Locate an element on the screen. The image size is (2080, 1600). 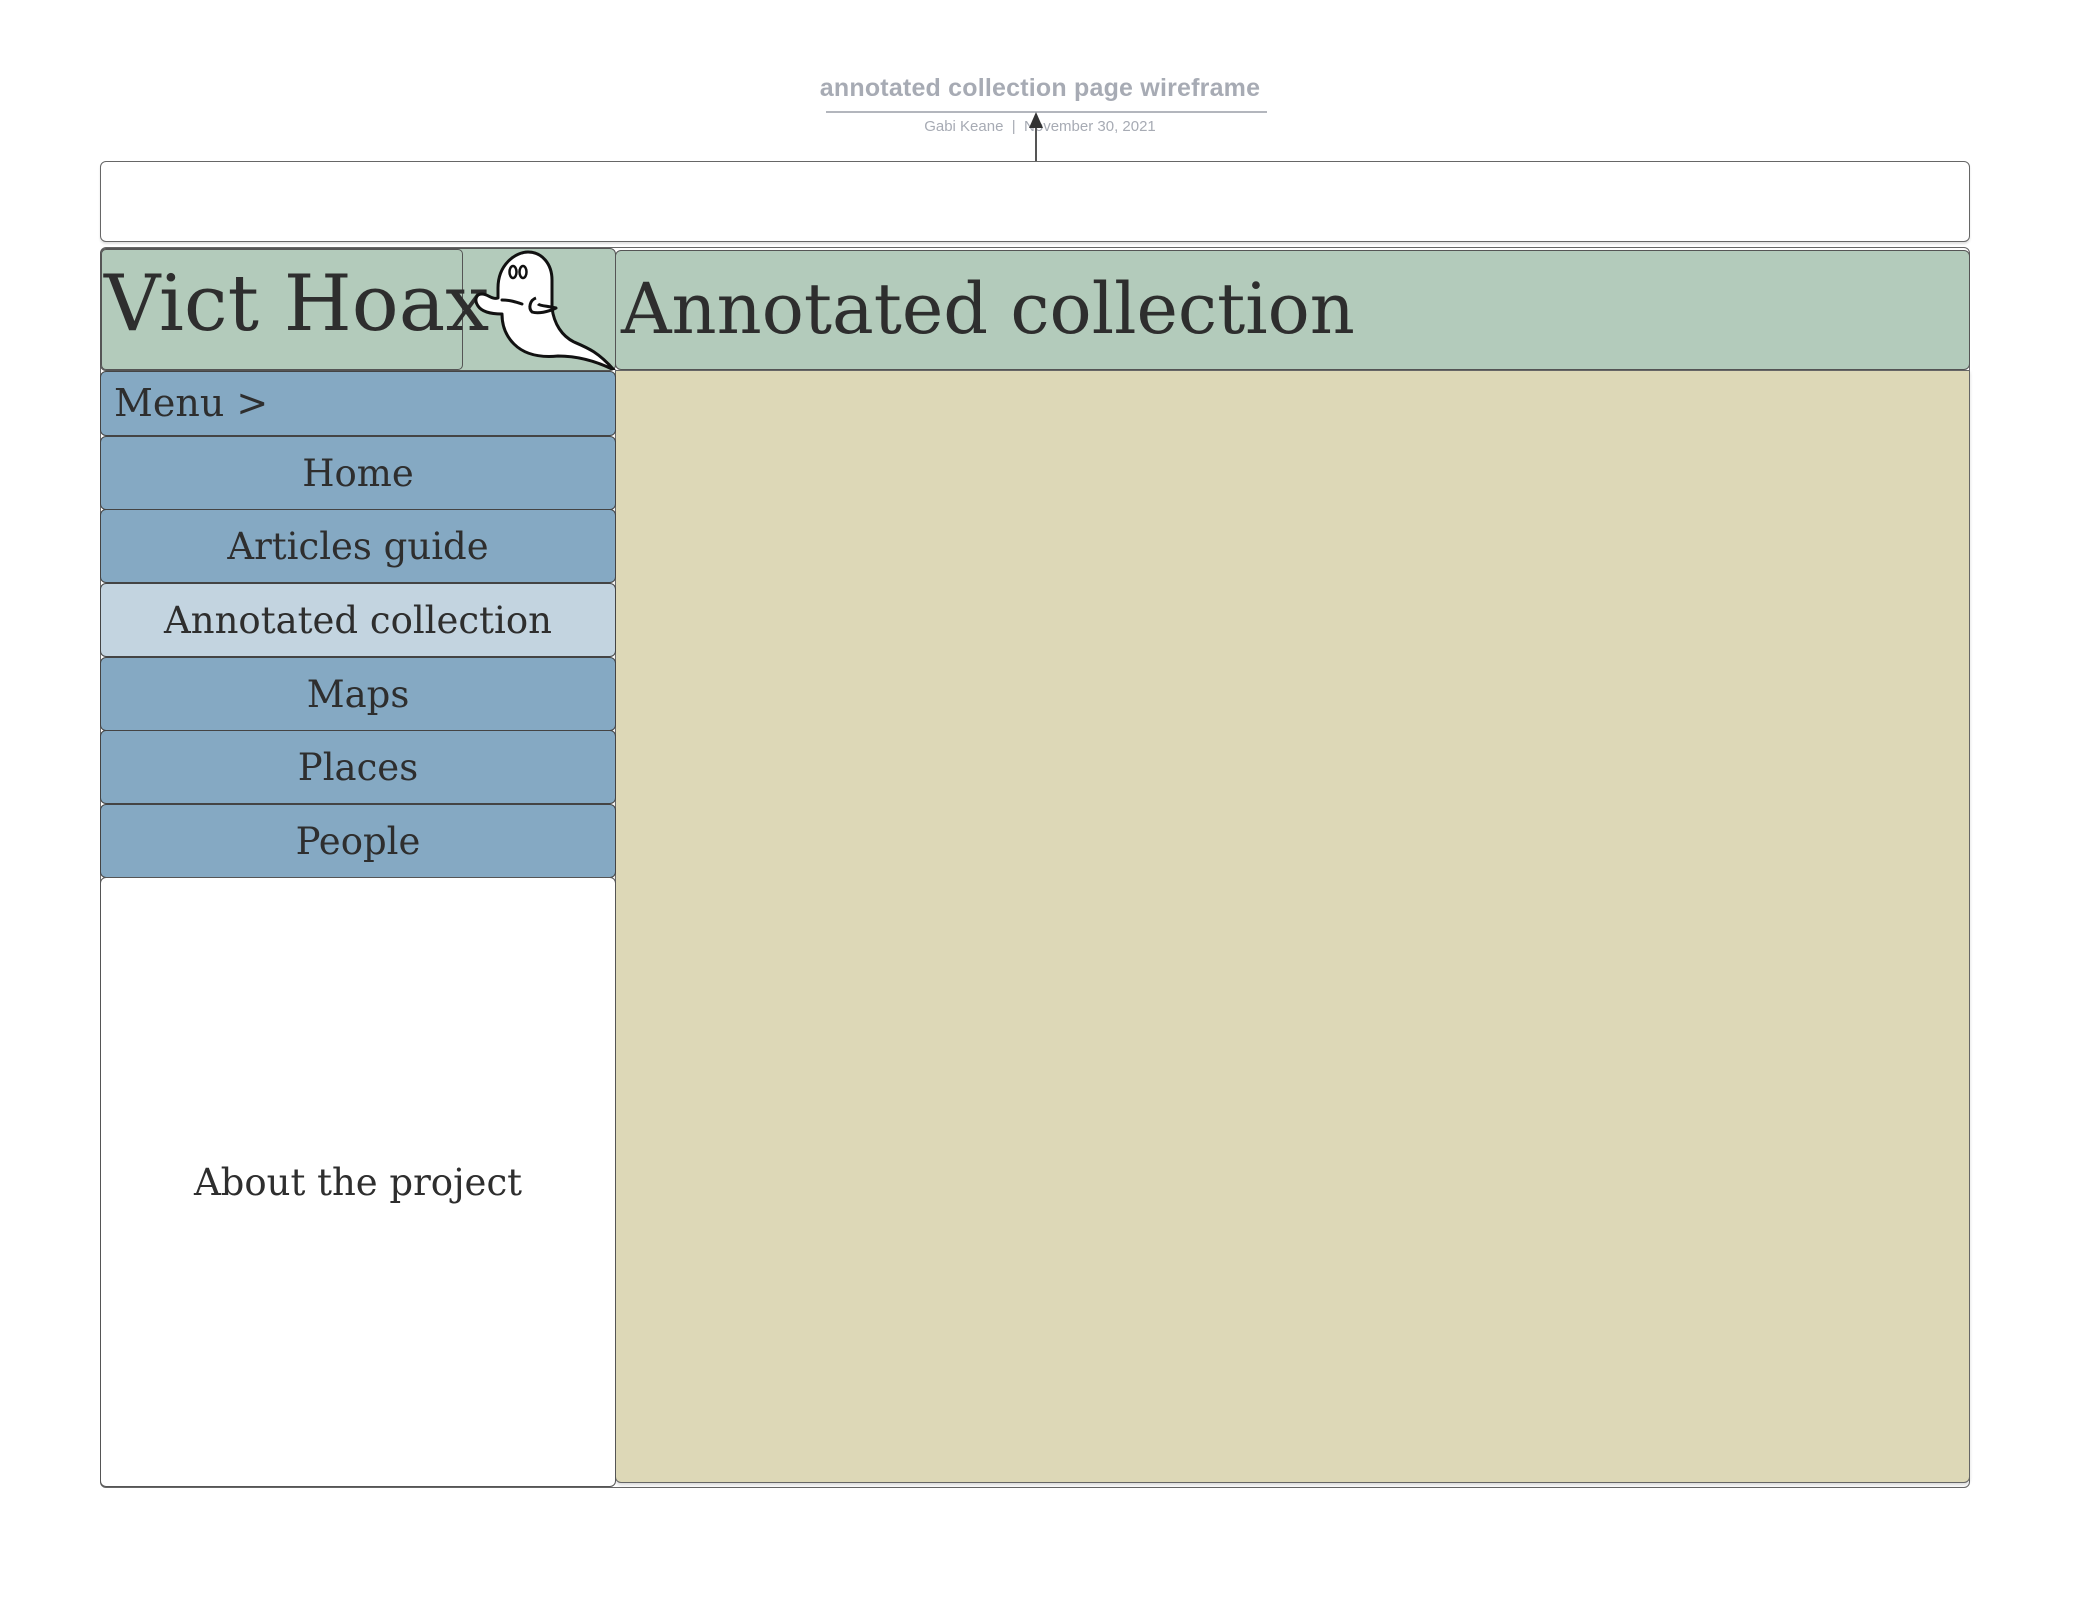
sidebar-item-label: Articles guide is located at coordinates (358, 546).